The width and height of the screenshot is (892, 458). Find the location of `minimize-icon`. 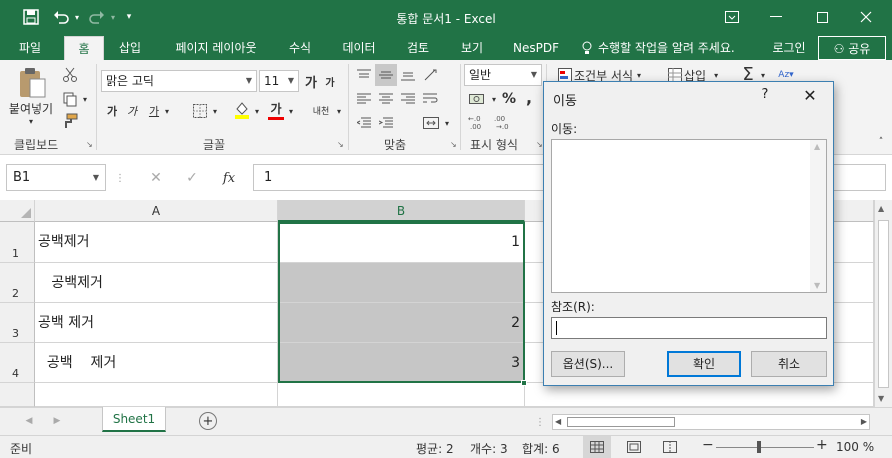

minimize-icon is located at coordinates (776, 17).